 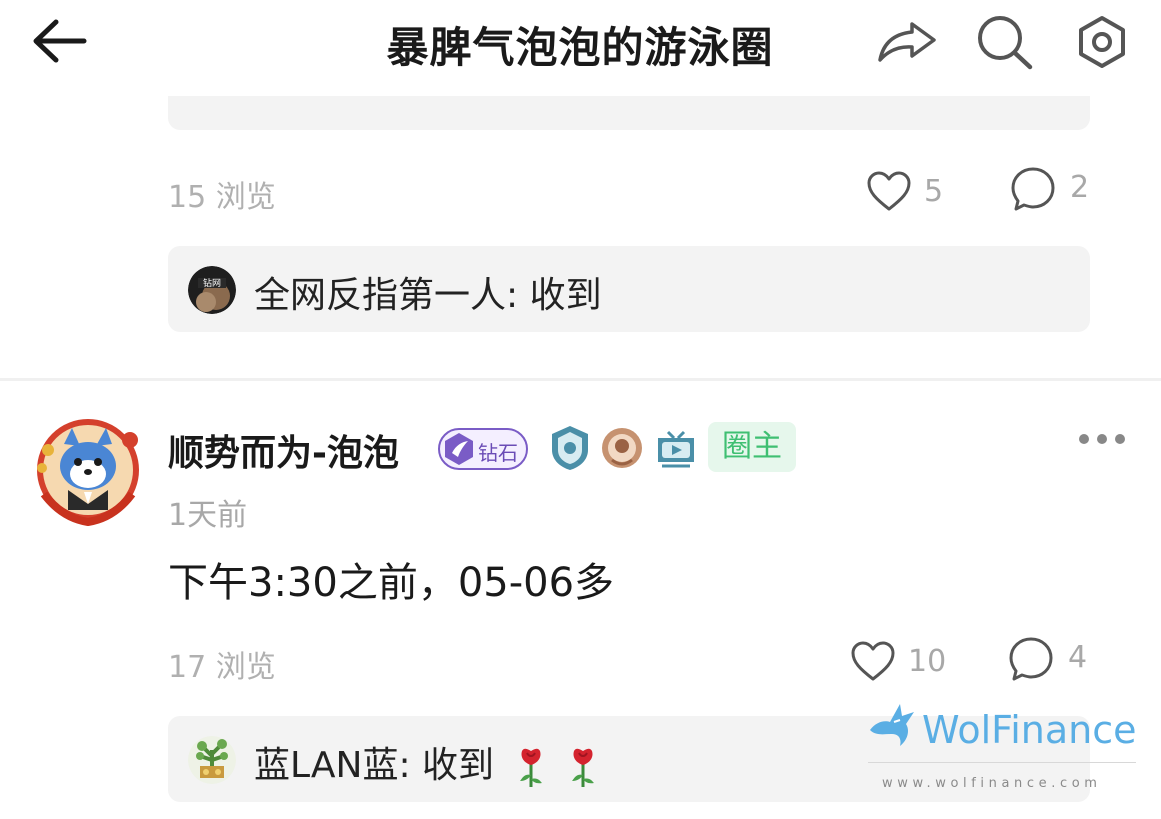 What do you see at coordinates (622, 448) in the screenshot?
I see `gear-medal-badge-icon` at bounding box center [622, 448].